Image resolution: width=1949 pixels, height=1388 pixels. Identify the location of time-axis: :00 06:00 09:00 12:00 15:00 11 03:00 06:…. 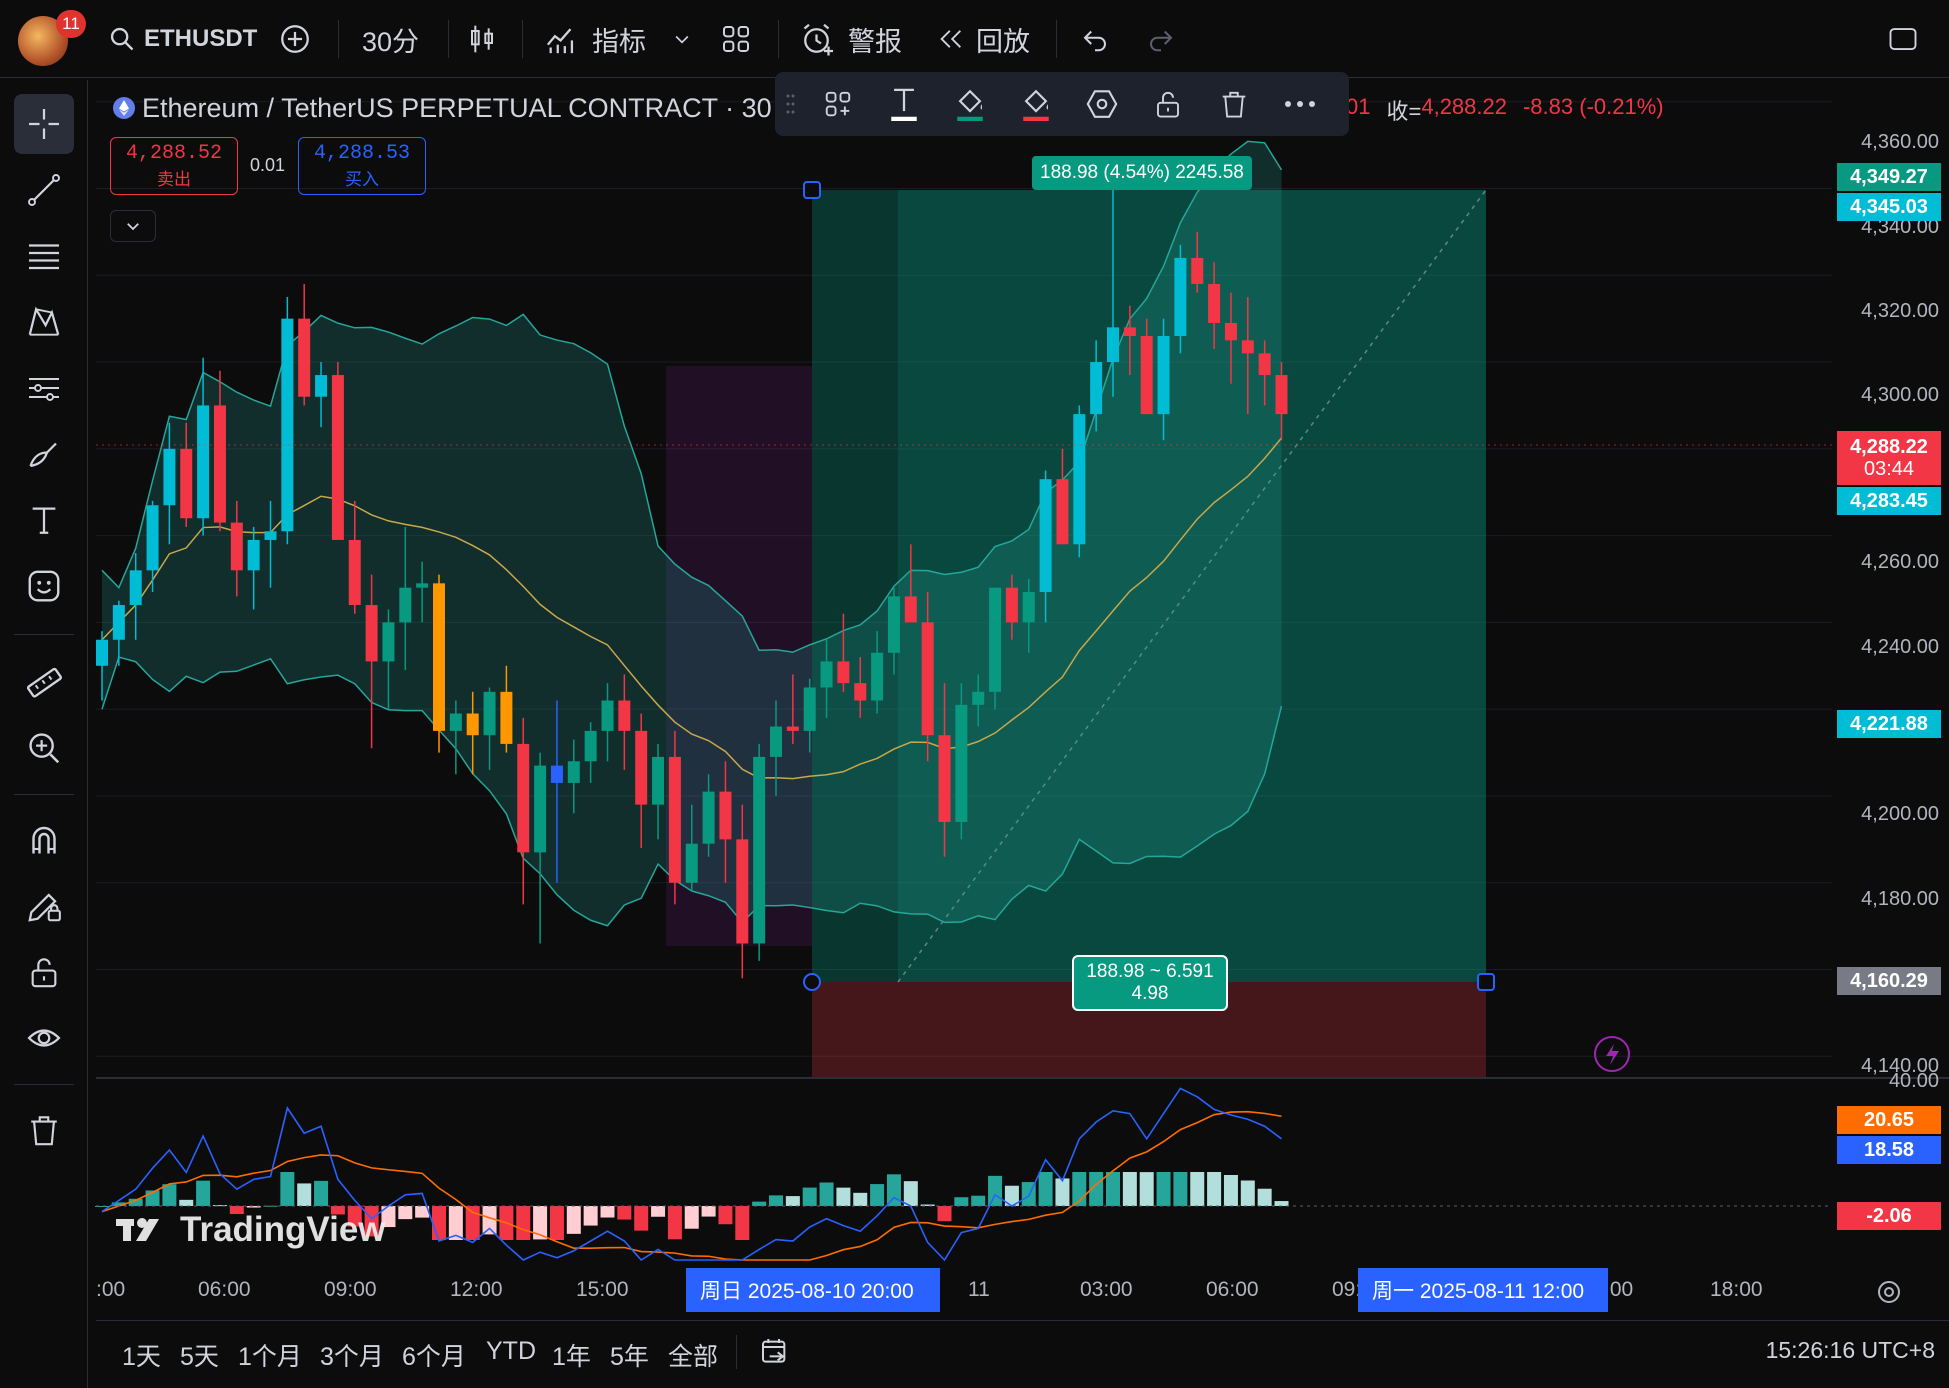
(1022, 1290).